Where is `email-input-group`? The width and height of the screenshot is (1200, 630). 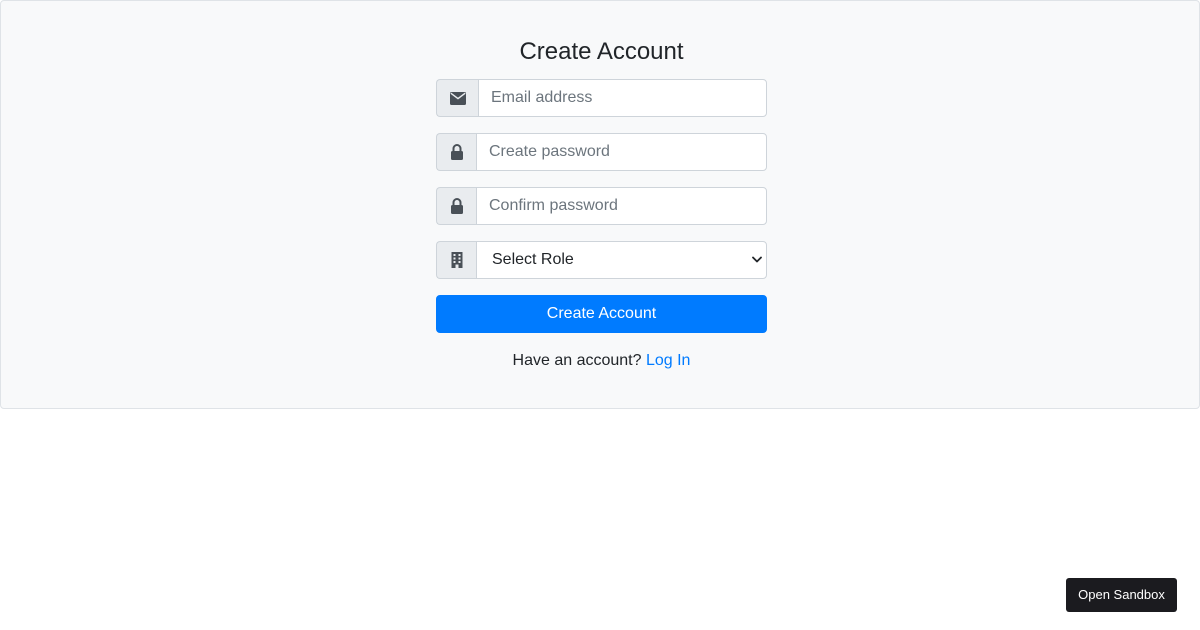 email-input-group is located at coordinates (601, 98).